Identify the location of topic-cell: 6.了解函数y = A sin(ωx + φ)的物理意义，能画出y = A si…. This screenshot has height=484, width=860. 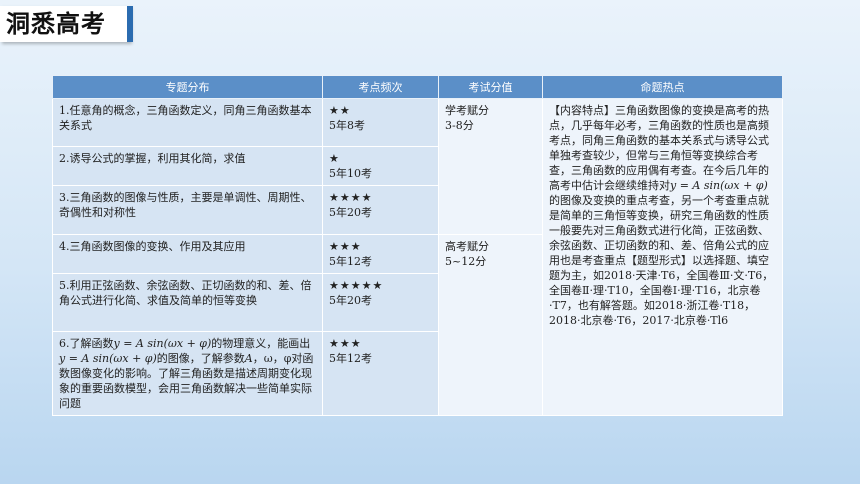
(187, 373).